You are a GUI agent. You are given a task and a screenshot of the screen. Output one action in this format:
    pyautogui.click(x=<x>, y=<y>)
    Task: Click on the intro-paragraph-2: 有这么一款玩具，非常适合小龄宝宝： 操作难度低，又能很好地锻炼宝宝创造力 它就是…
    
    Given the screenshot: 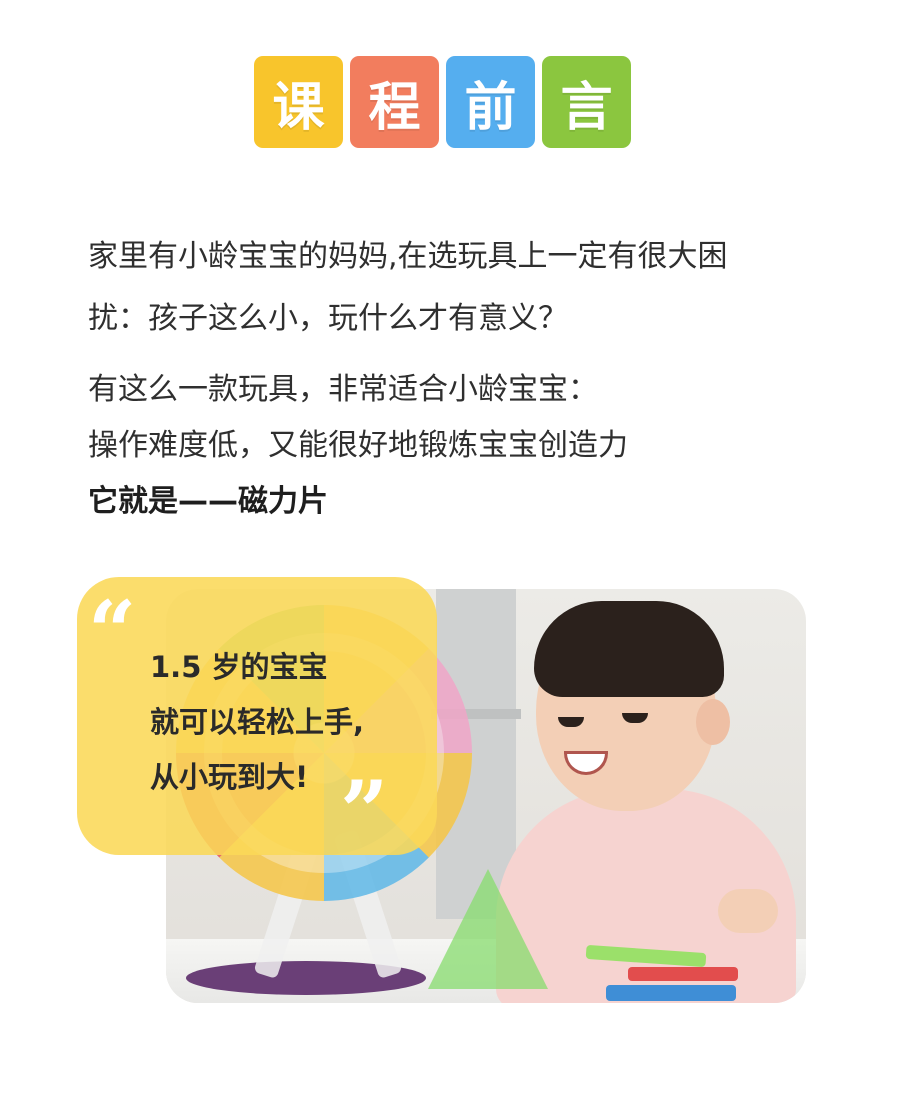 What is the action you would take?
    pyautogui.click(x=468, y=446)
    